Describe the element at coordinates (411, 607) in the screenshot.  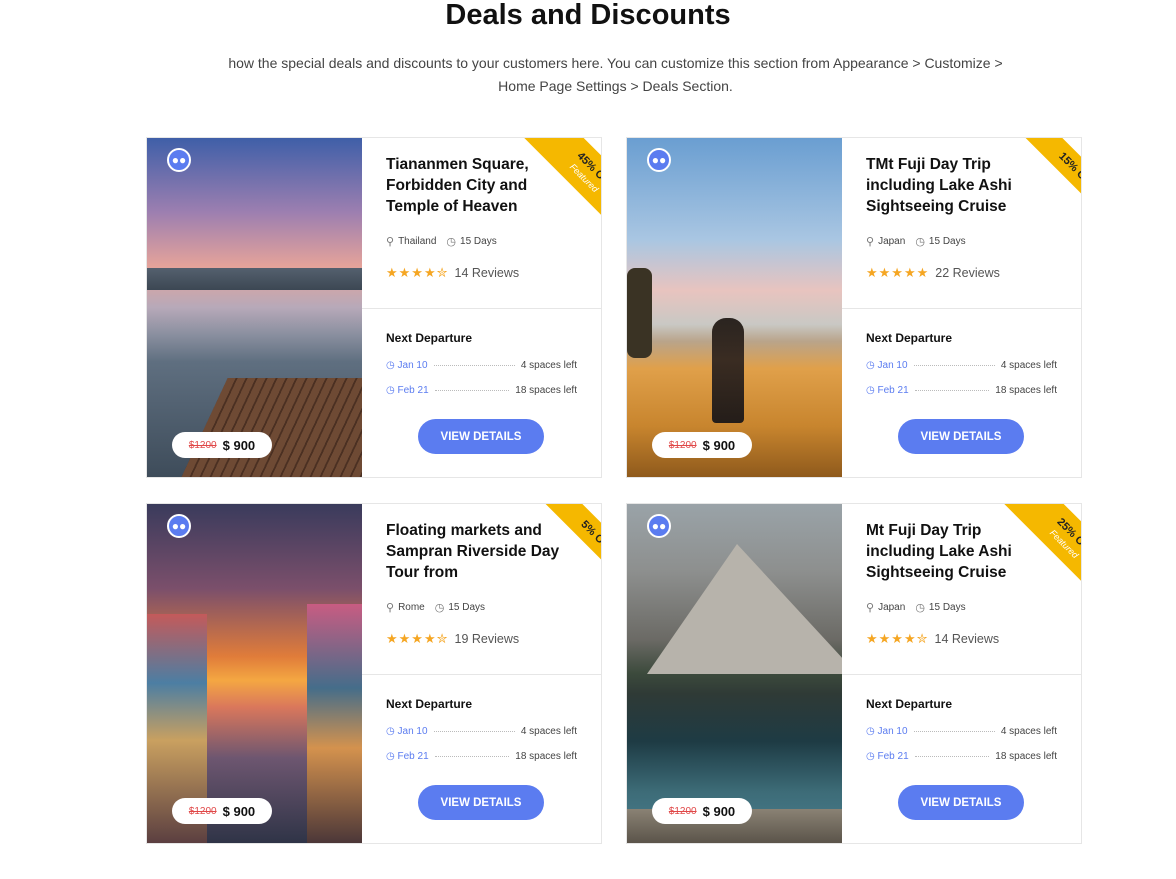
I see `trip-location: Rome` at that location.